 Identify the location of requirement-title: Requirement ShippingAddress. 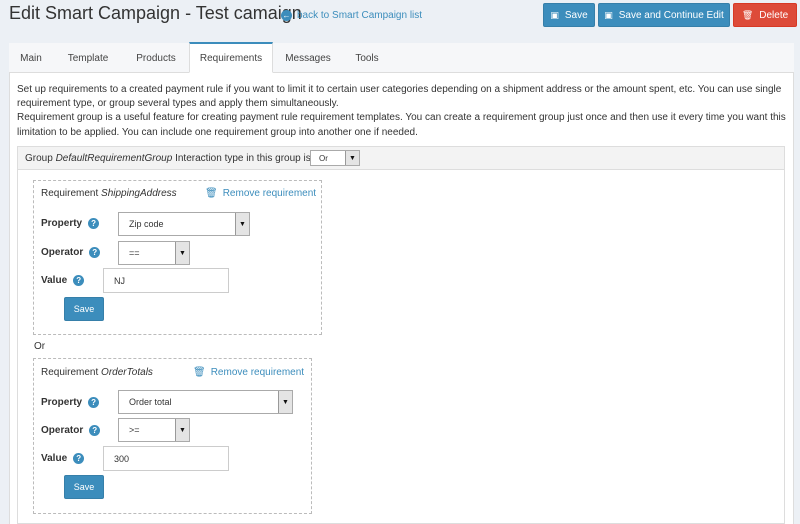
(109, 193).